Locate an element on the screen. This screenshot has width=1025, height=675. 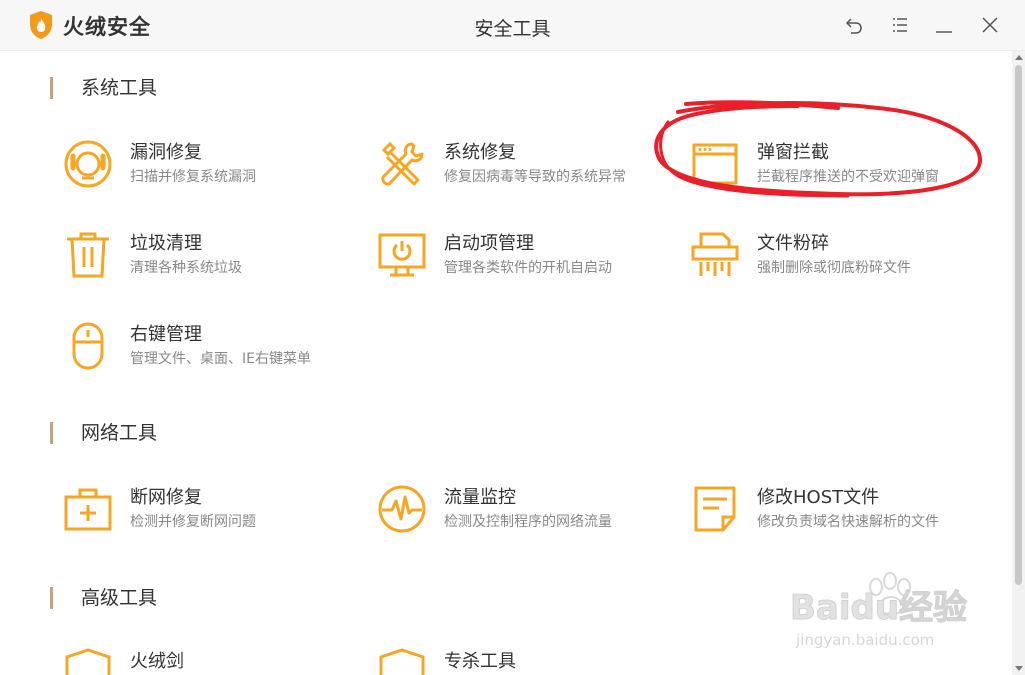
tool-name: 漏洞修复 is located at coordinates (166, 152).